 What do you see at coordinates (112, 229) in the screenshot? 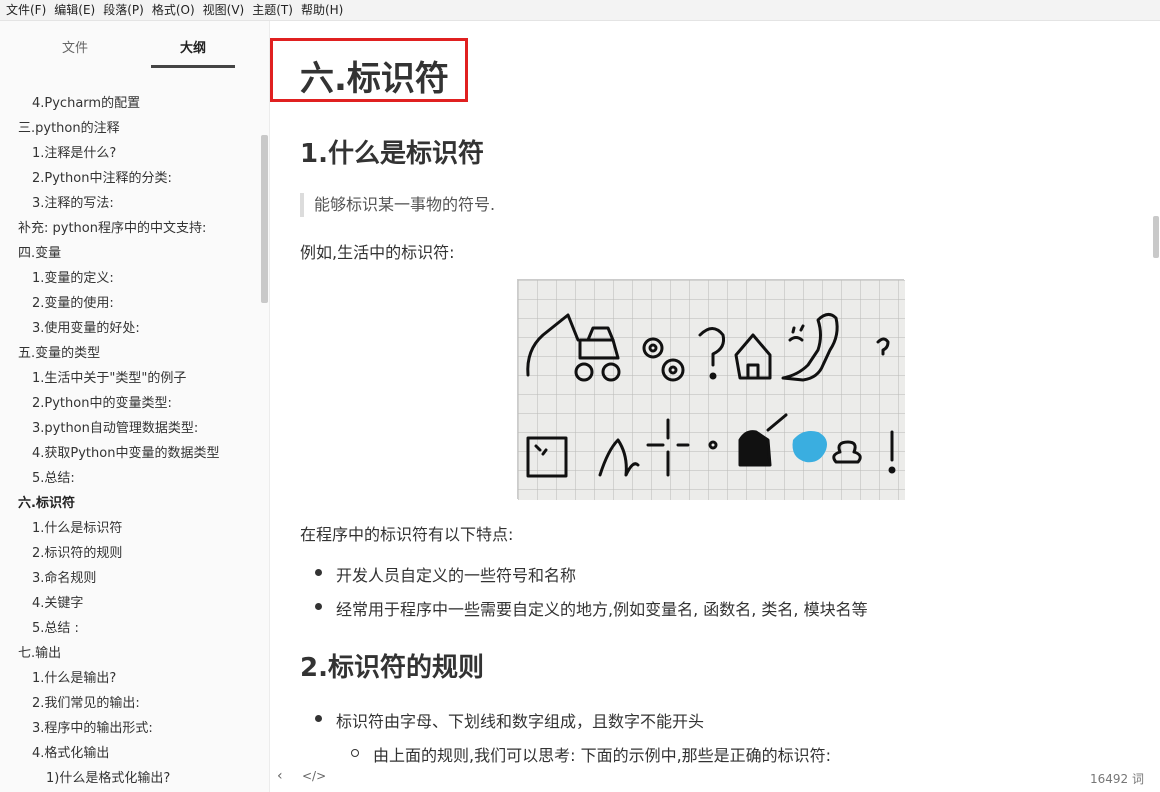
I see `outline-item: 补充: python程序中的中文支持:` at bounding box center [112, 229].